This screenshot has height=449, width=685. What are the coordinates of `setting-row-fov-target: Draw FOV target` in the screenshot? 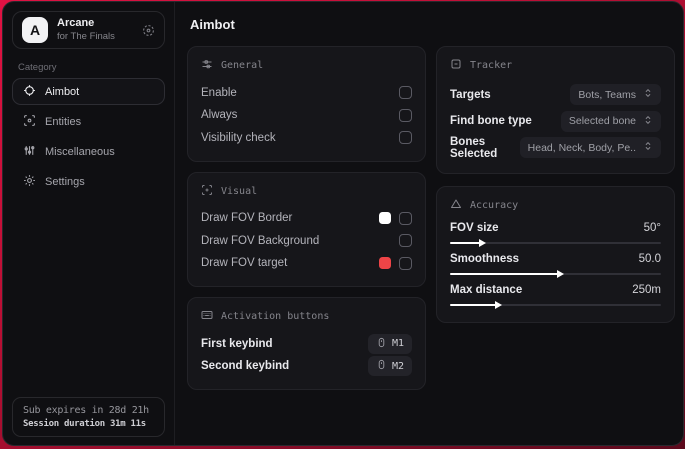 It's located at (306, 264).